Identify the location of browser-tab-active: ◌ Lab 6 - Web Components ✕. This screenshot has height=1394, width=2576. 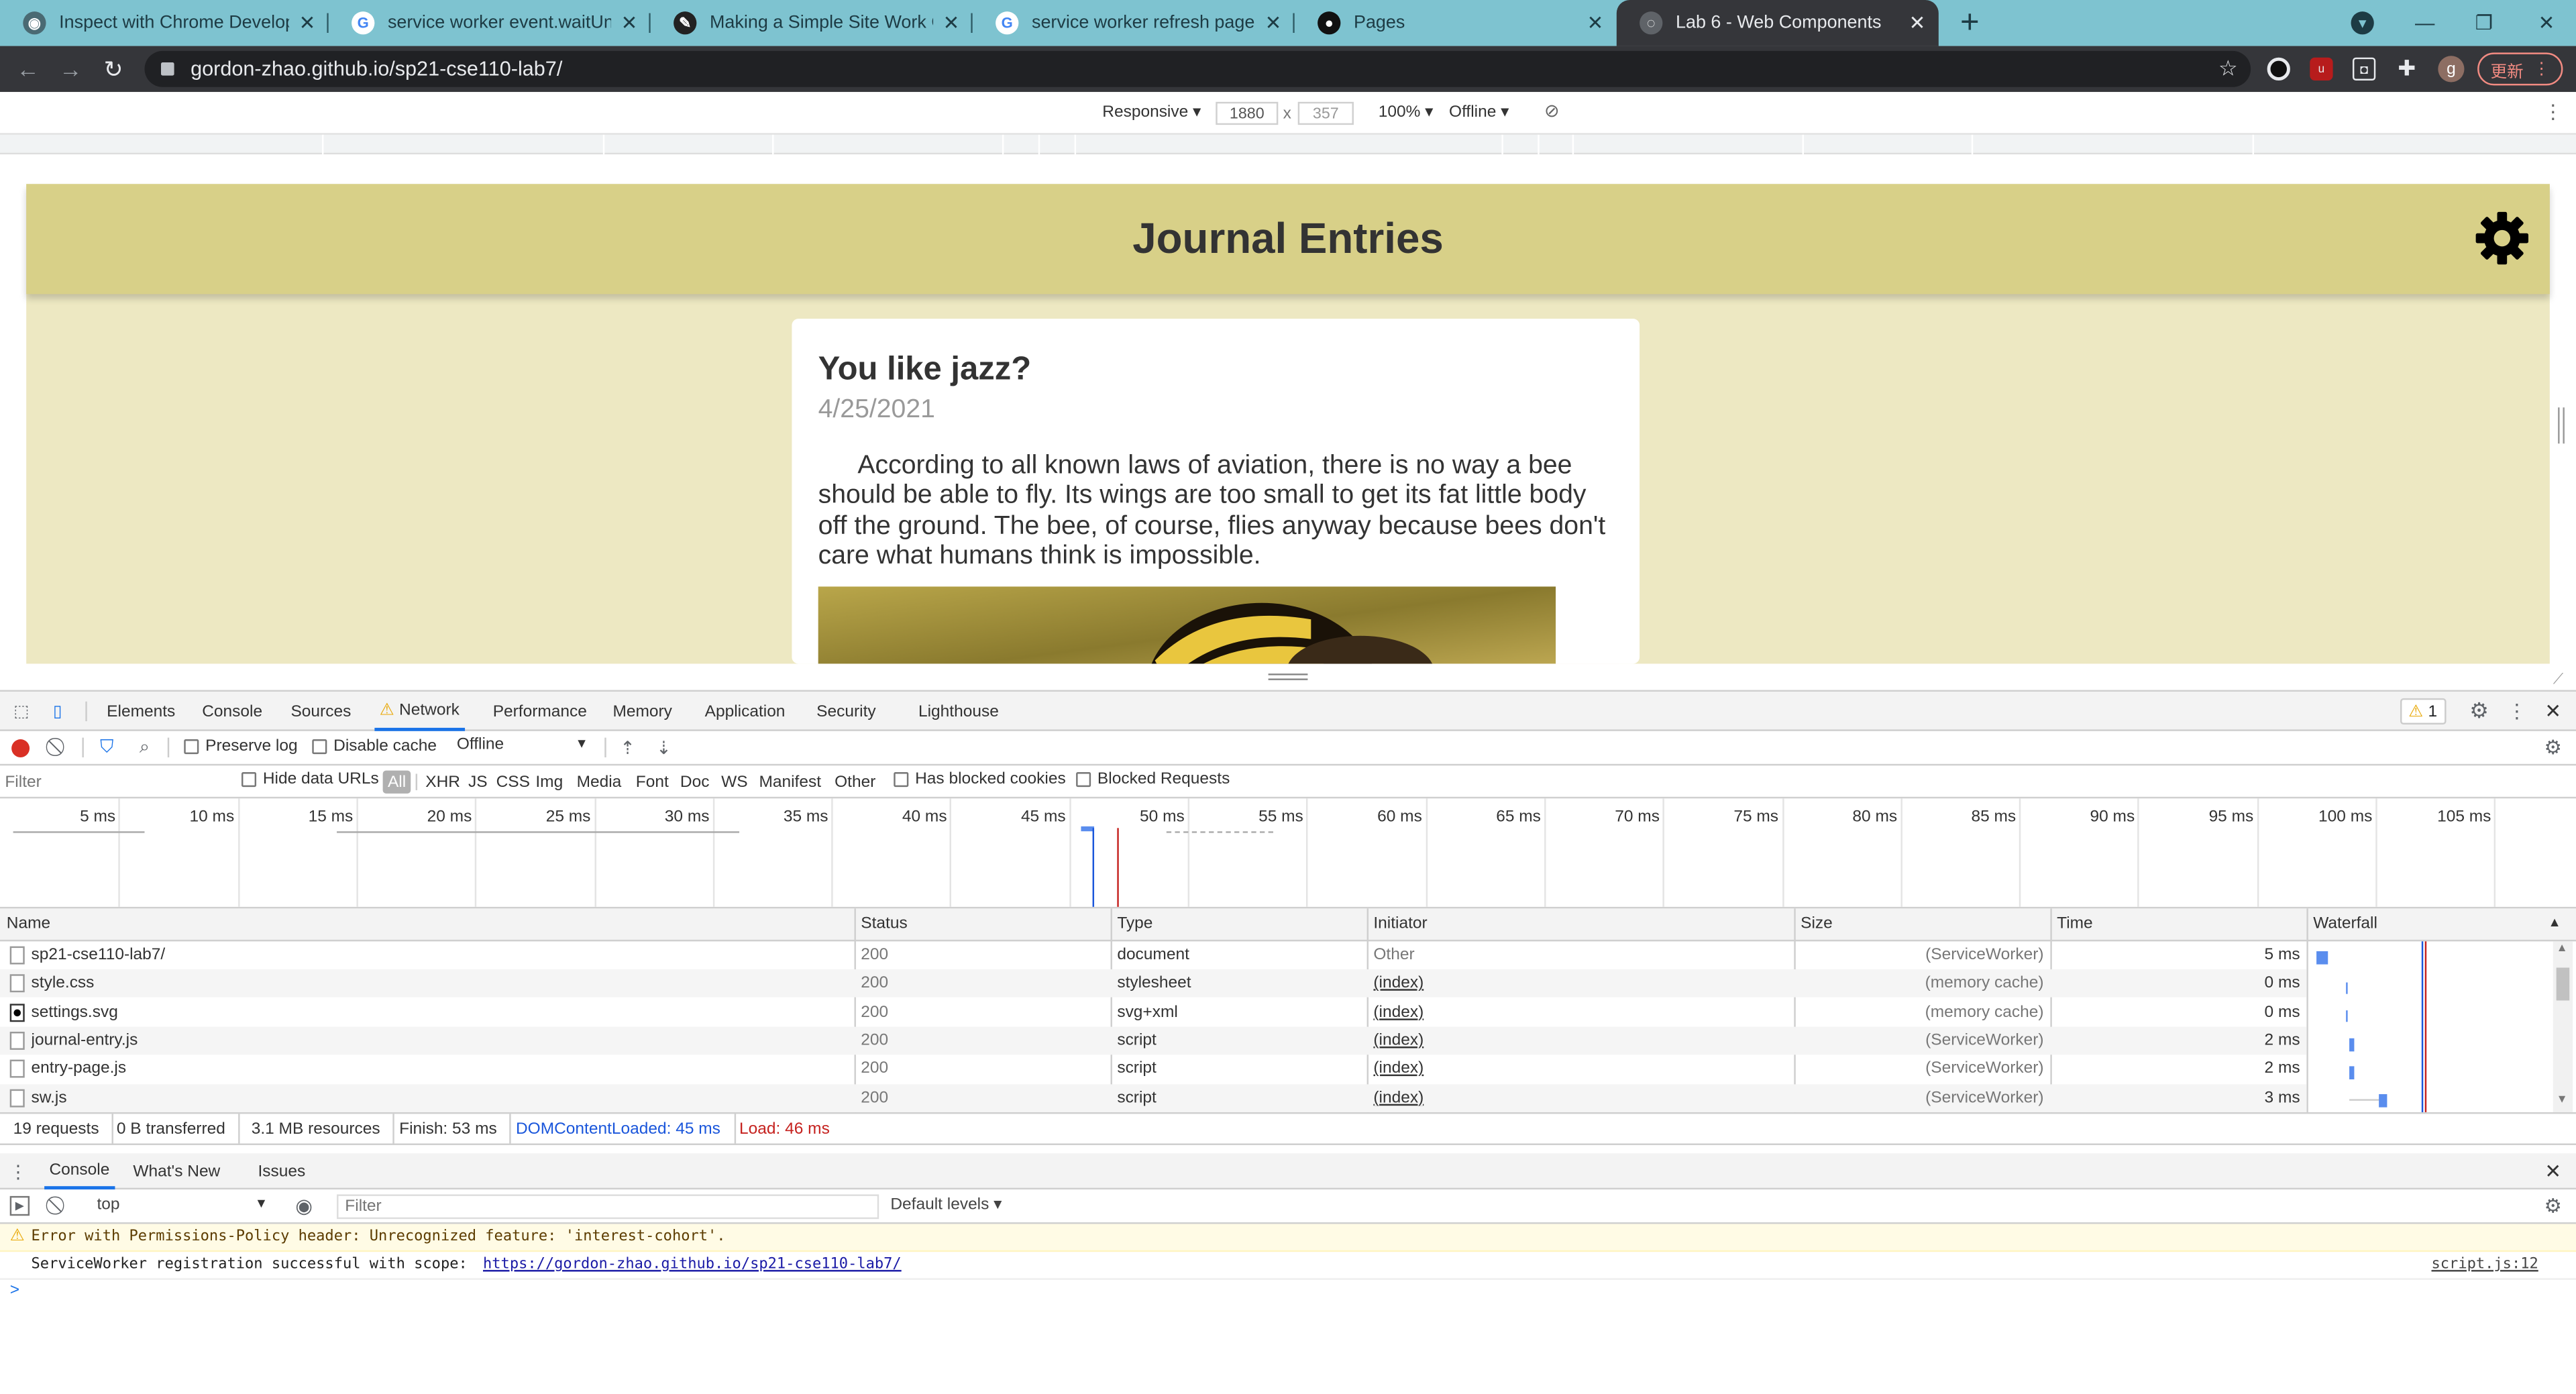
(1777, 23).